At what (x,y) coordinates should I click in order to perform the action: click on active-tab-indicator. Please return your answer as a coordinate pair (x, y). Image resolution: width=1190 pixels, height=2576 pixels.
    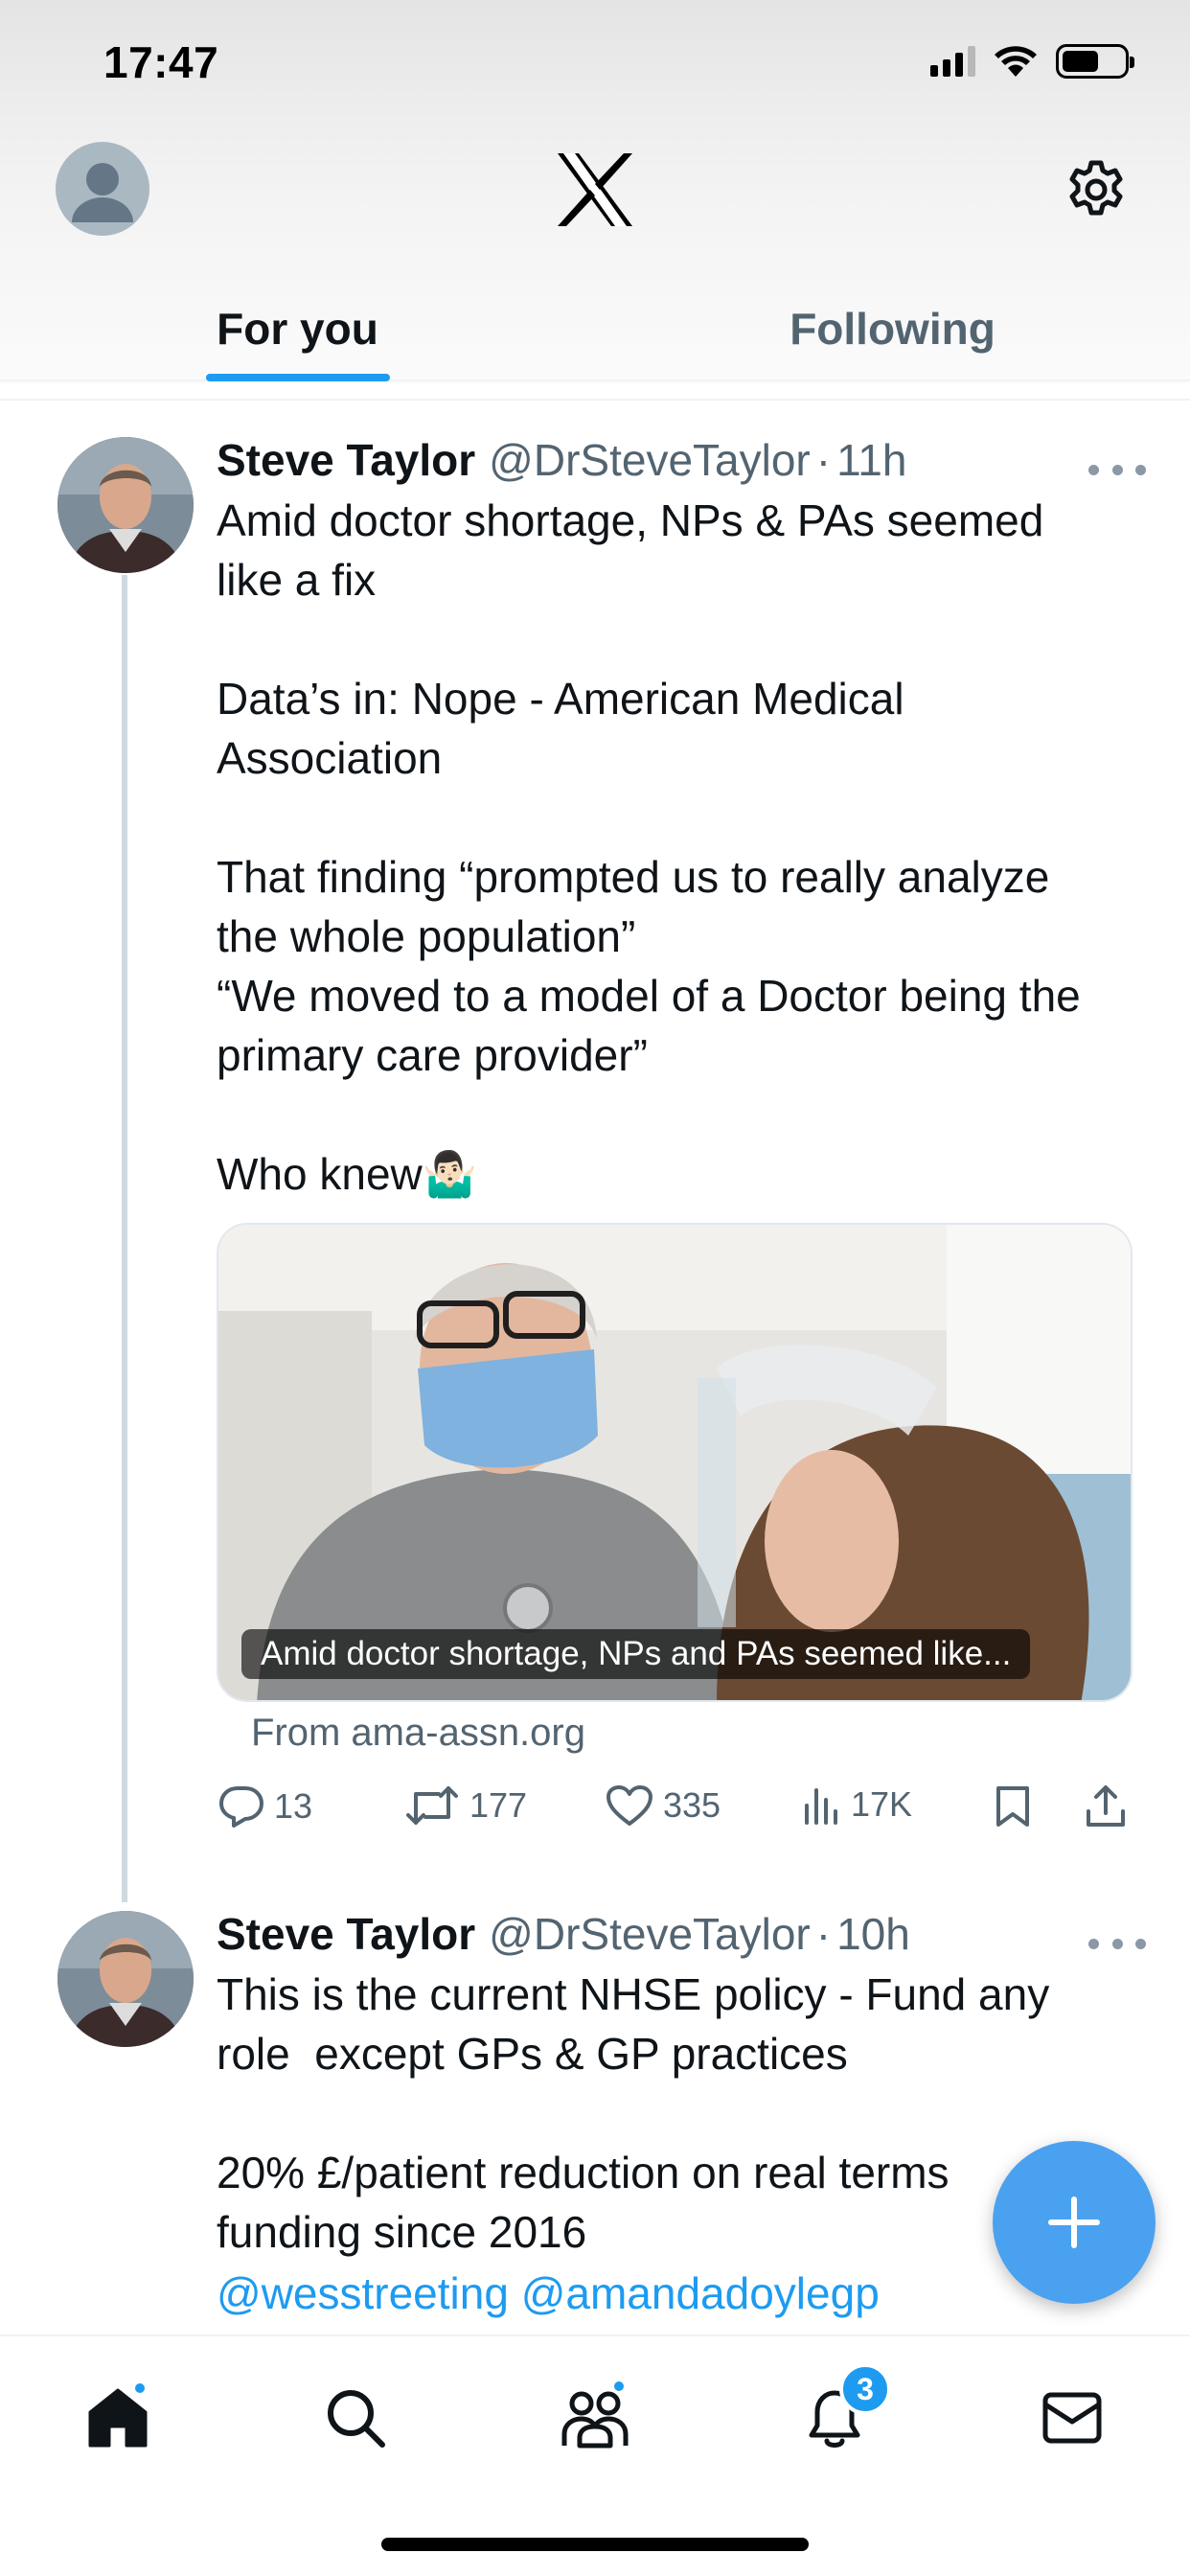
    Looking at the image, I should click on (297, 377).